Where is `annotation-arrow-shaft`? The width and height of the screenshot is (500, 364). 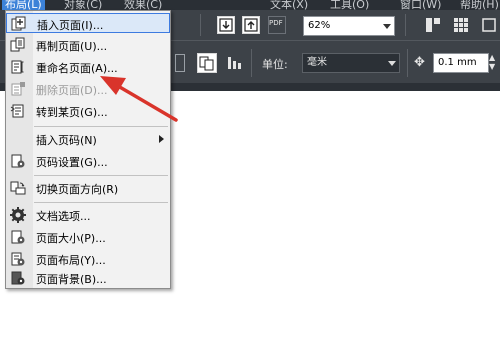 annotation-arrow-shaft is located at coordinates (147, 103).